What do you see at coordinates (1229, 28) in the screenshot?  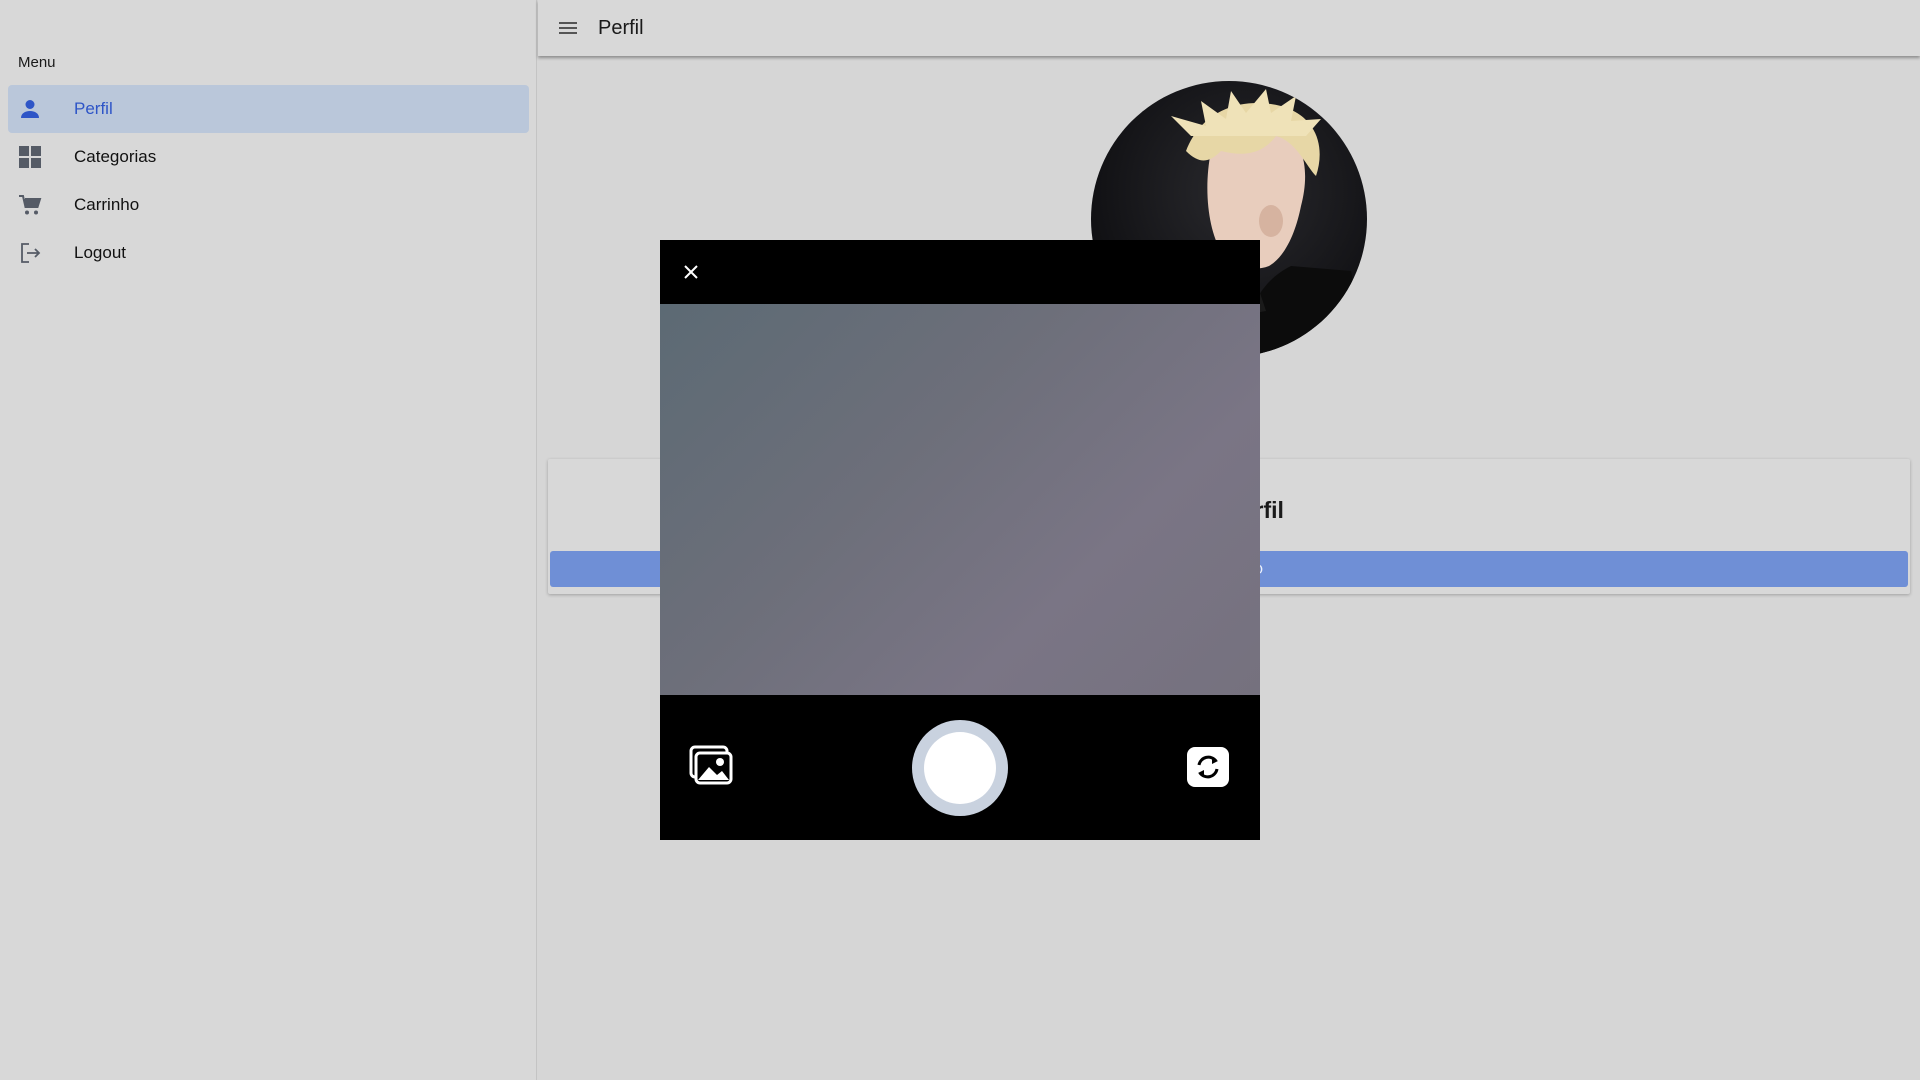 I see `app-header: Perfil` at bounding box center [1229, 28].